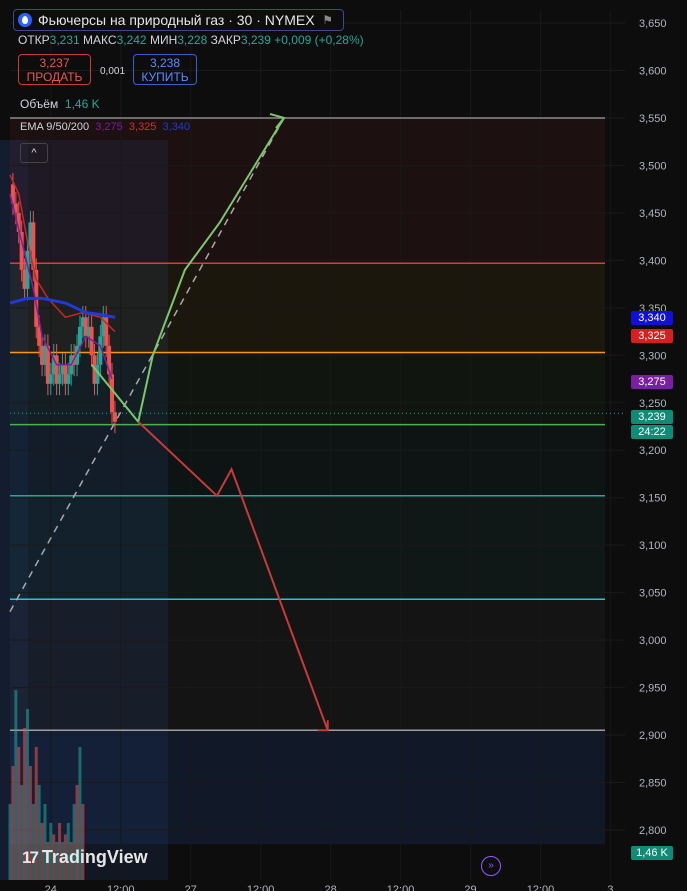  What do you see at coordinates (653, 24) in the screenshot?
I see `y-tick-label: 3,650` at bounding box center [653, 24].